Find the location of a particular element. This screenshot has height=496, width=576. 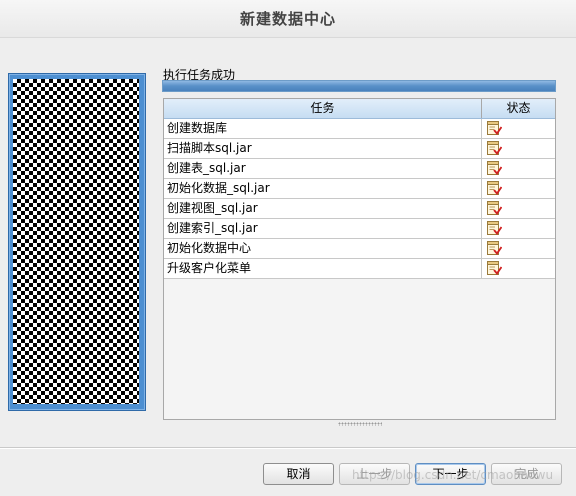

dialog-title: 新建数据中心 is located at coordinates (287, 19).